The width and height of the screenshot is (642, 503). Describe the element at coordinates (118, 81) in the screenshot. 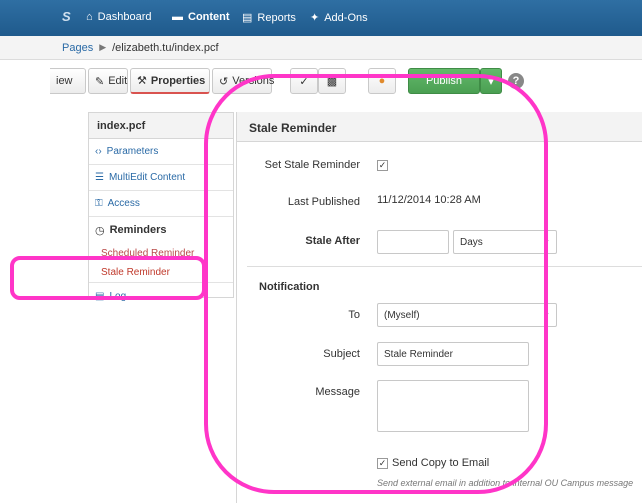

I see `edit-button-label: Edit` at that location.